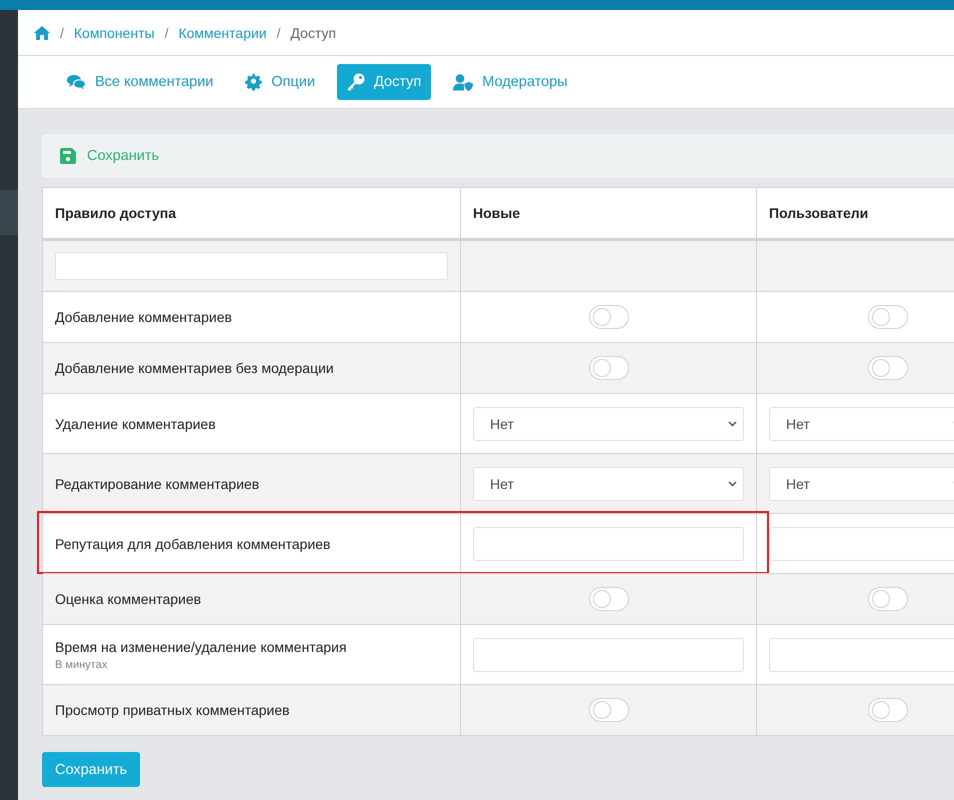 This screenshot has width=954, height=800. What do you see at coordinates (253, 82) in the screenshot?
I see `gear-icon` at bounding box center [253, 82].